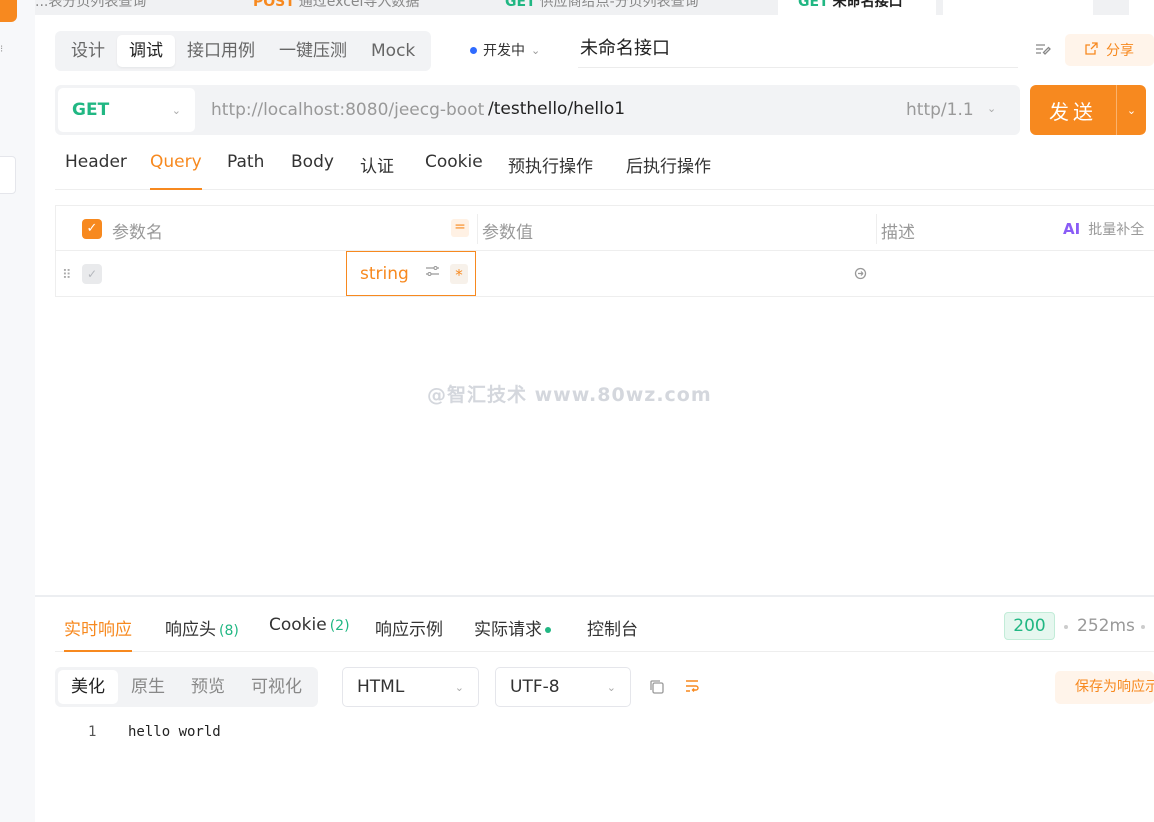 This screenshot has width=1154, height=822. Describe the element at coordinates (88, 687) in the screenshot. I see `view-pretty: 美化` at that location.